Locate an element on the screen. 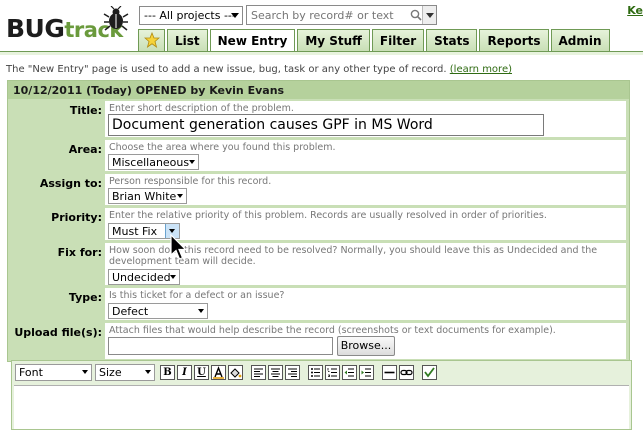 The width and height of the screenshot is (643, 430). align-center-icon is located at coordinates (275, 372).